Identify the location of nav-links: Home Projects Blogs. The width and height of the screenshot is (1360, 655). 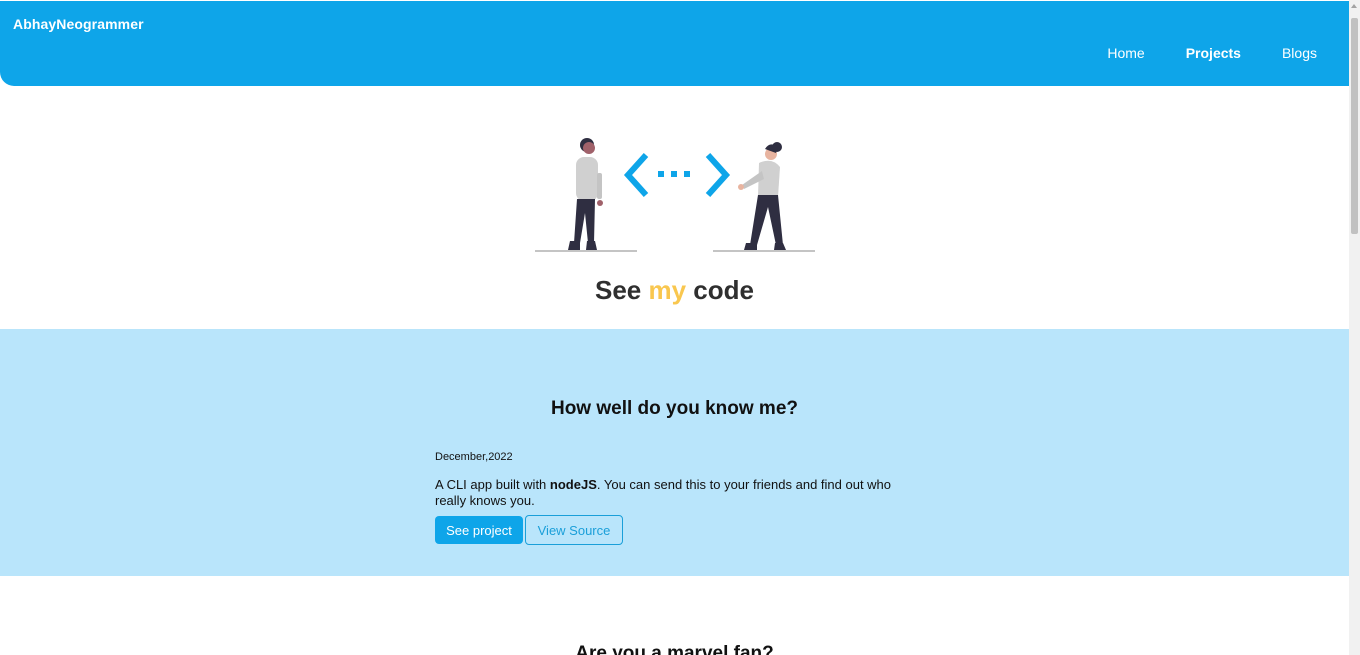
(1191, 53).